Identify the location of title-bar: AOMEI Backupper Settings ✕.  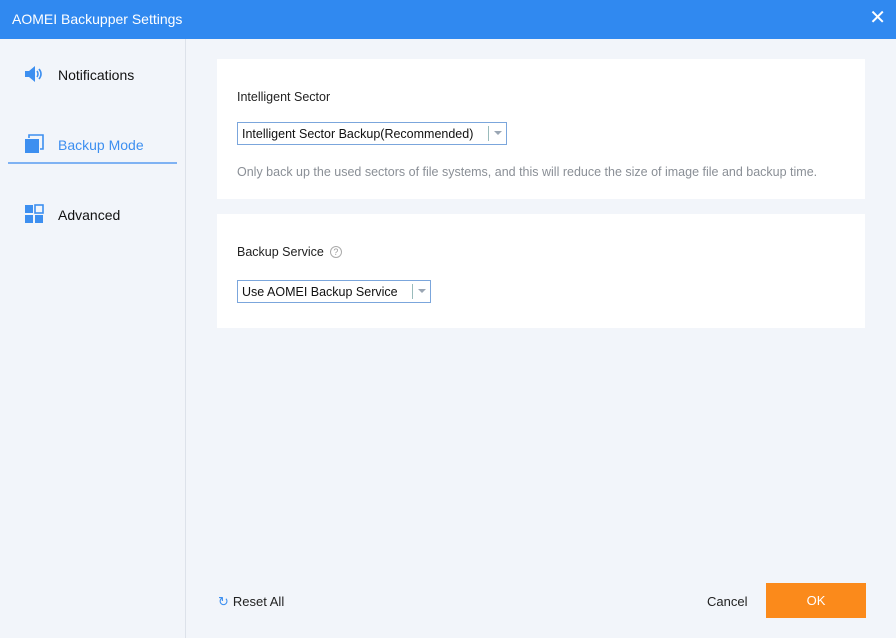
(448, 19).